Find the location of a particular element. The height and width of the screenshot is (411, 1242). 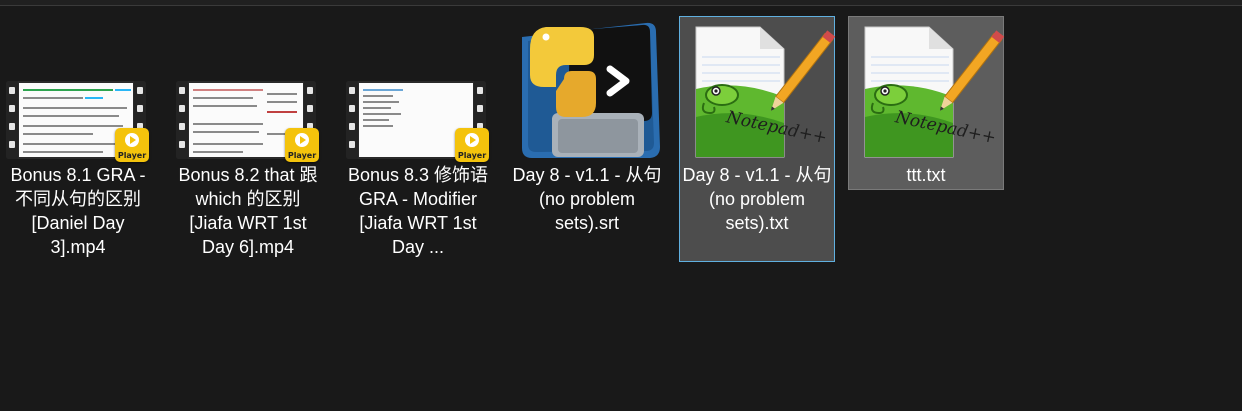

file-name: ttt.txt is located at coordinates (926, 175).